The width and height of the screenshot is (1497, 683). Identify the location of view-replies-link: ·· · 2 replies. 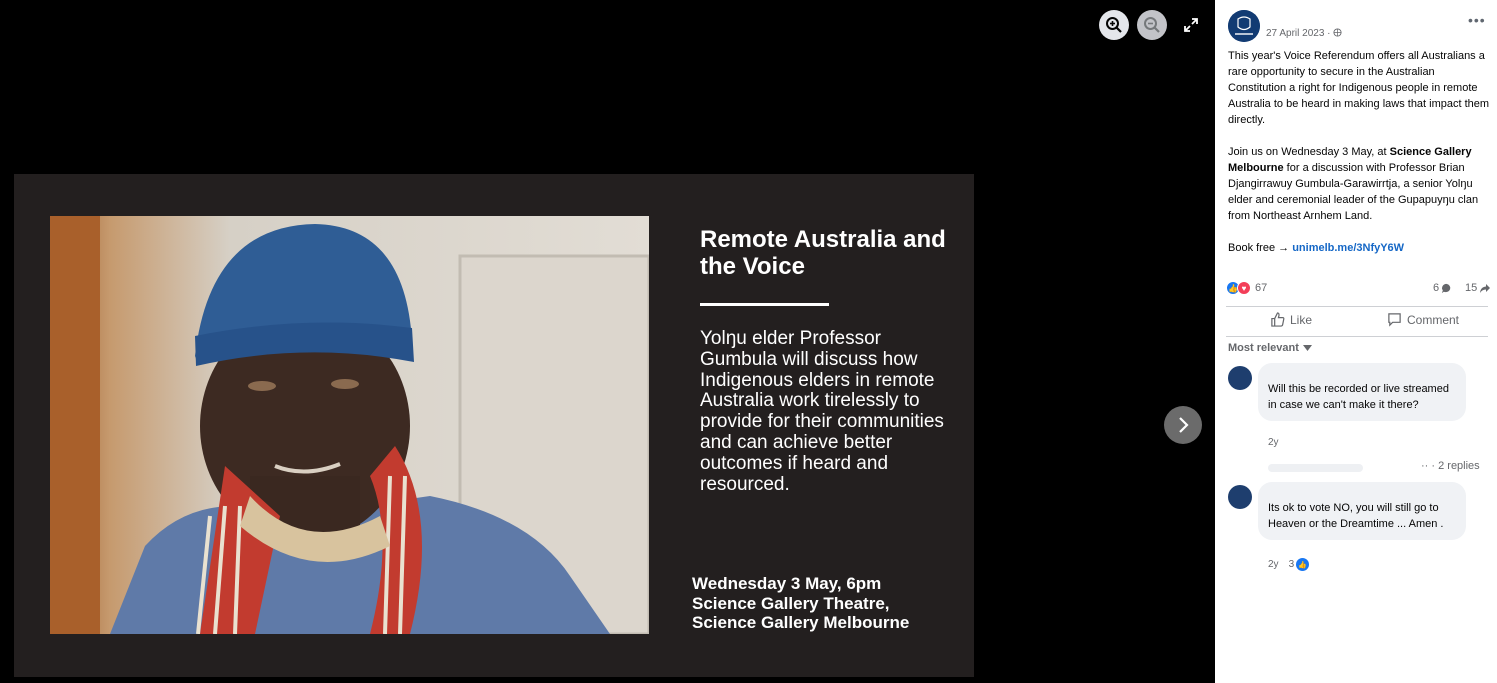
(1450, 466).